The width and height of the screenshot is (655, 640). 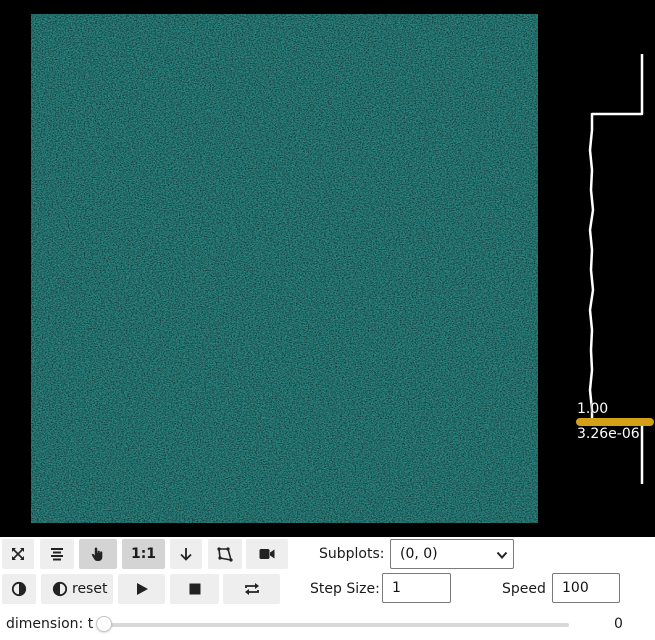 What do you see at coordinates (345, 589) in the screenshot?
I see `step-size-label: Step Size:` at bounding box center [345, 589].